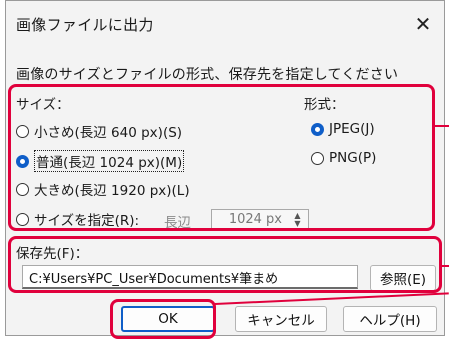 The height and width of the screenshot is (340, 449). I want to click on title-bar: 画像ファイルに出力 ✕, so click(225, 25).